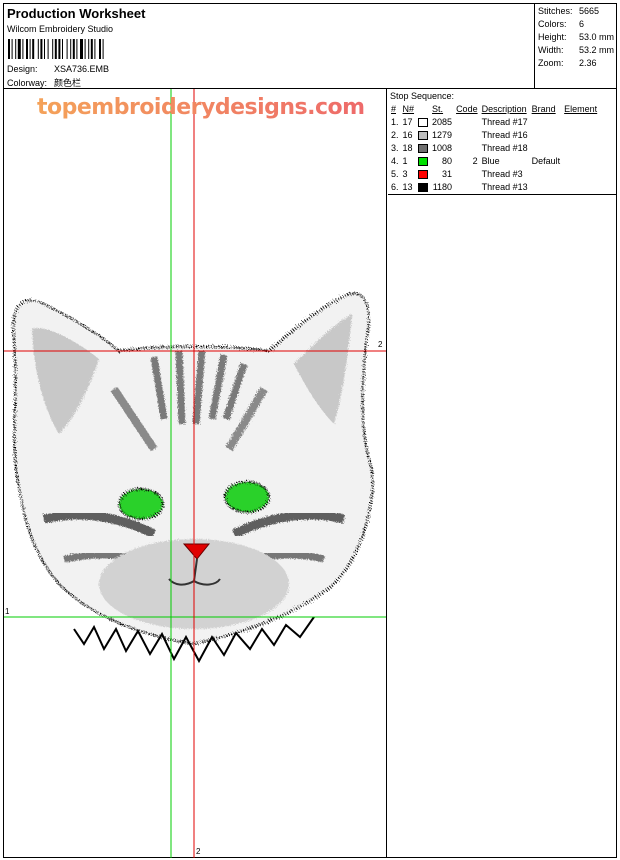  Describe the element at coordinates (581, 109) in the screenshot. I see `col-element: Element` at that location.